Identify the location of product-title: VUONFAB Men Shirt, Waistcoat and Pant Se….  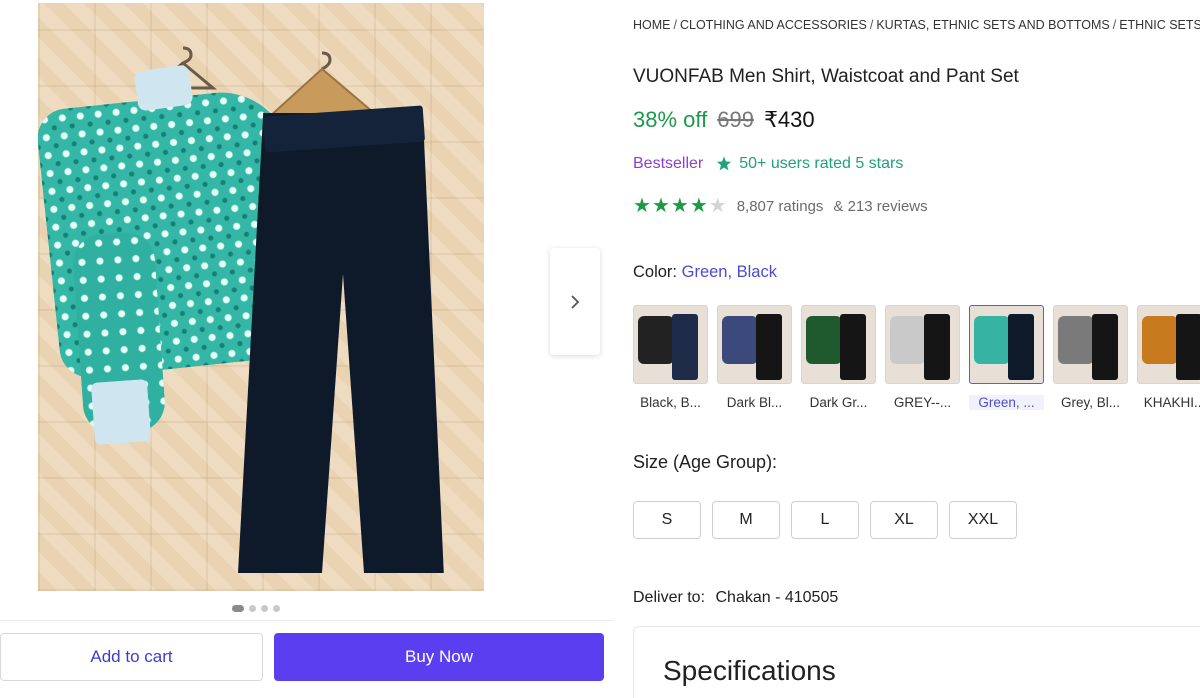
(826, 76).